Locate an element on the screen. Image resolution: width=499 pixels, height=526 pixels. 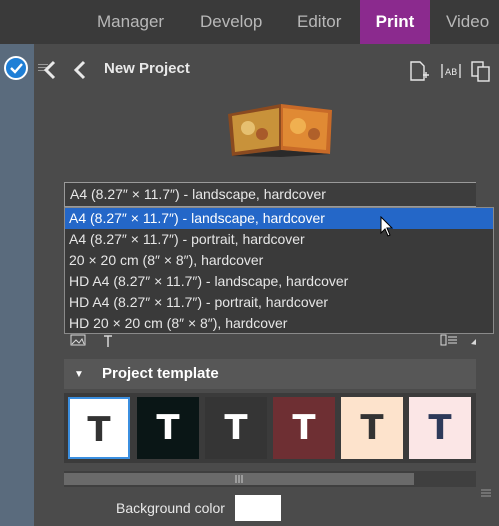
left-strip is located at coordinates (17, 285).